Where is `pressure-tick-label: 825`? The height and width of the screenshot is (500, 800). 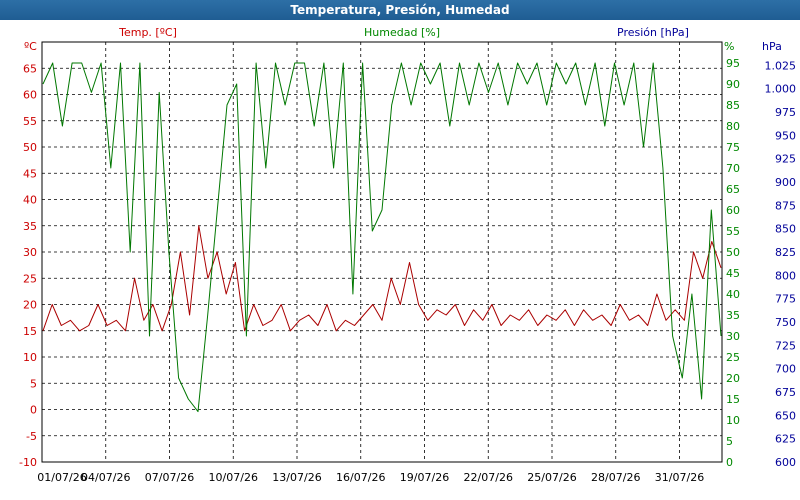 pressure-tick-label: 825 is located at coordinates (785, 252).